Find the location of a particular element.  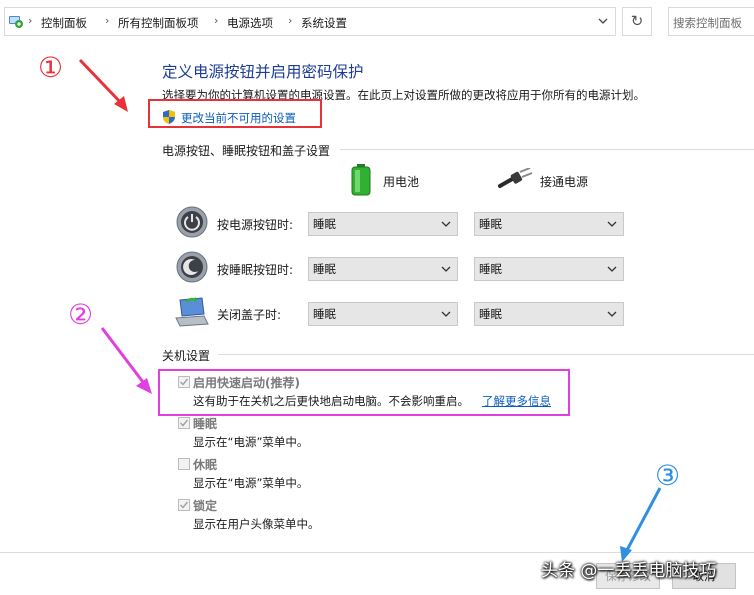

sleep-option-label: 睡眠 is located at coordinates (205, 424).